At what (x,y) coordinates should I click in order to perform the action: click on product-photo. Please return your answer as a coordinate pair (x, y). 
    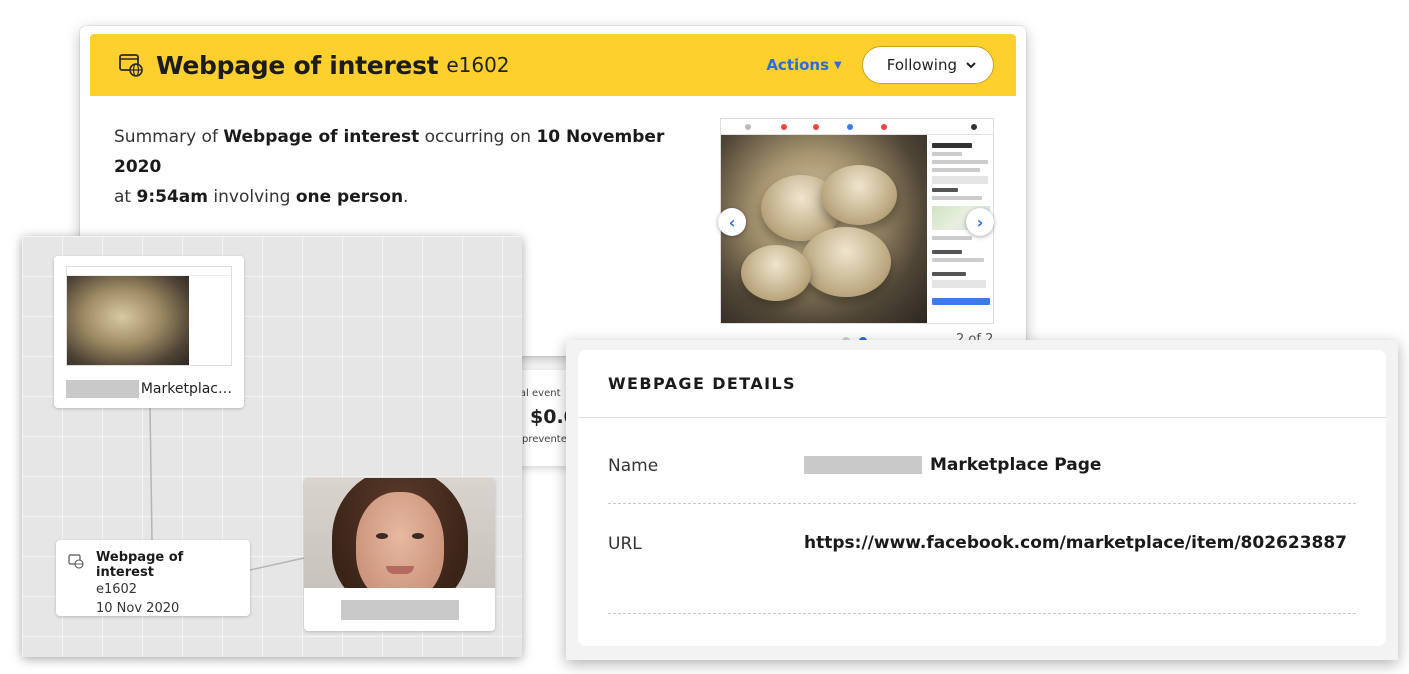
    Looking at the image, I should click on (824, 229).